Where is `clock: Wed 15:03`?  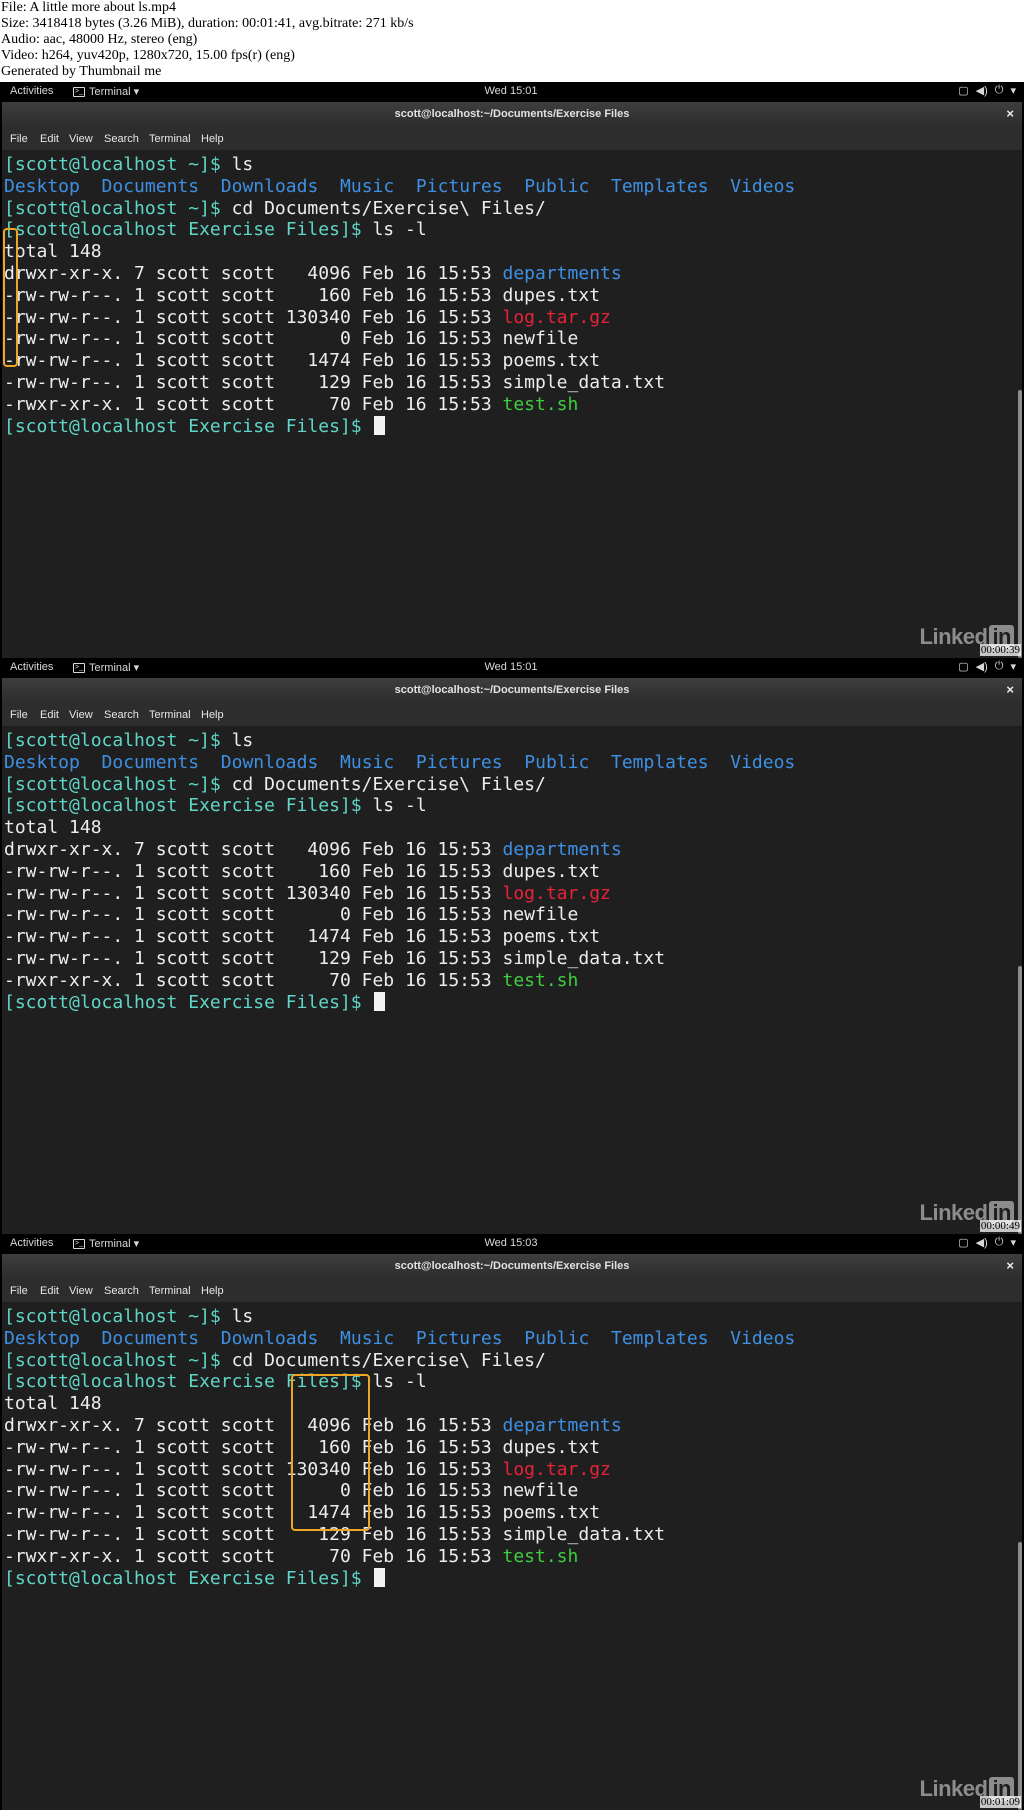 clock: Wed 15:03 is located at coordinates (511, 1243).